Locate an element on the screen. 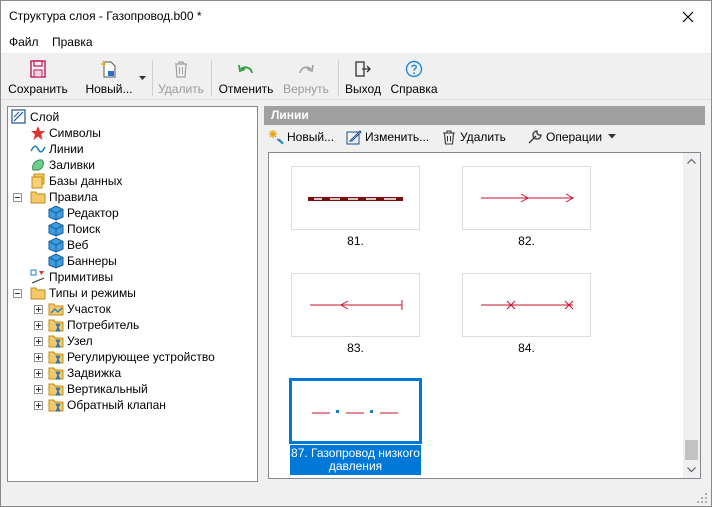 The height and width of the screenshot is (507, 712). exit-icon is located at coordinates (363, 69).